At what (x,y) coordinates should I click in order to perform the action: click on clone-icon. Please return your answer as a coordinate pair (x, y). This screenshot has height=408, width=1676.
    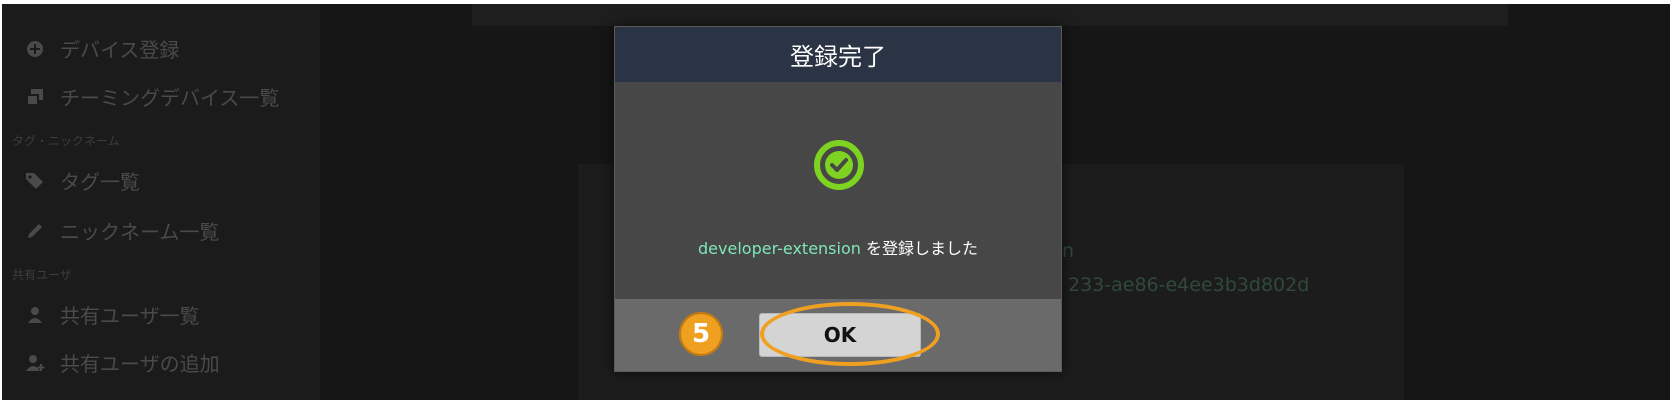
    Looking at the image, I should click on (35, 97).